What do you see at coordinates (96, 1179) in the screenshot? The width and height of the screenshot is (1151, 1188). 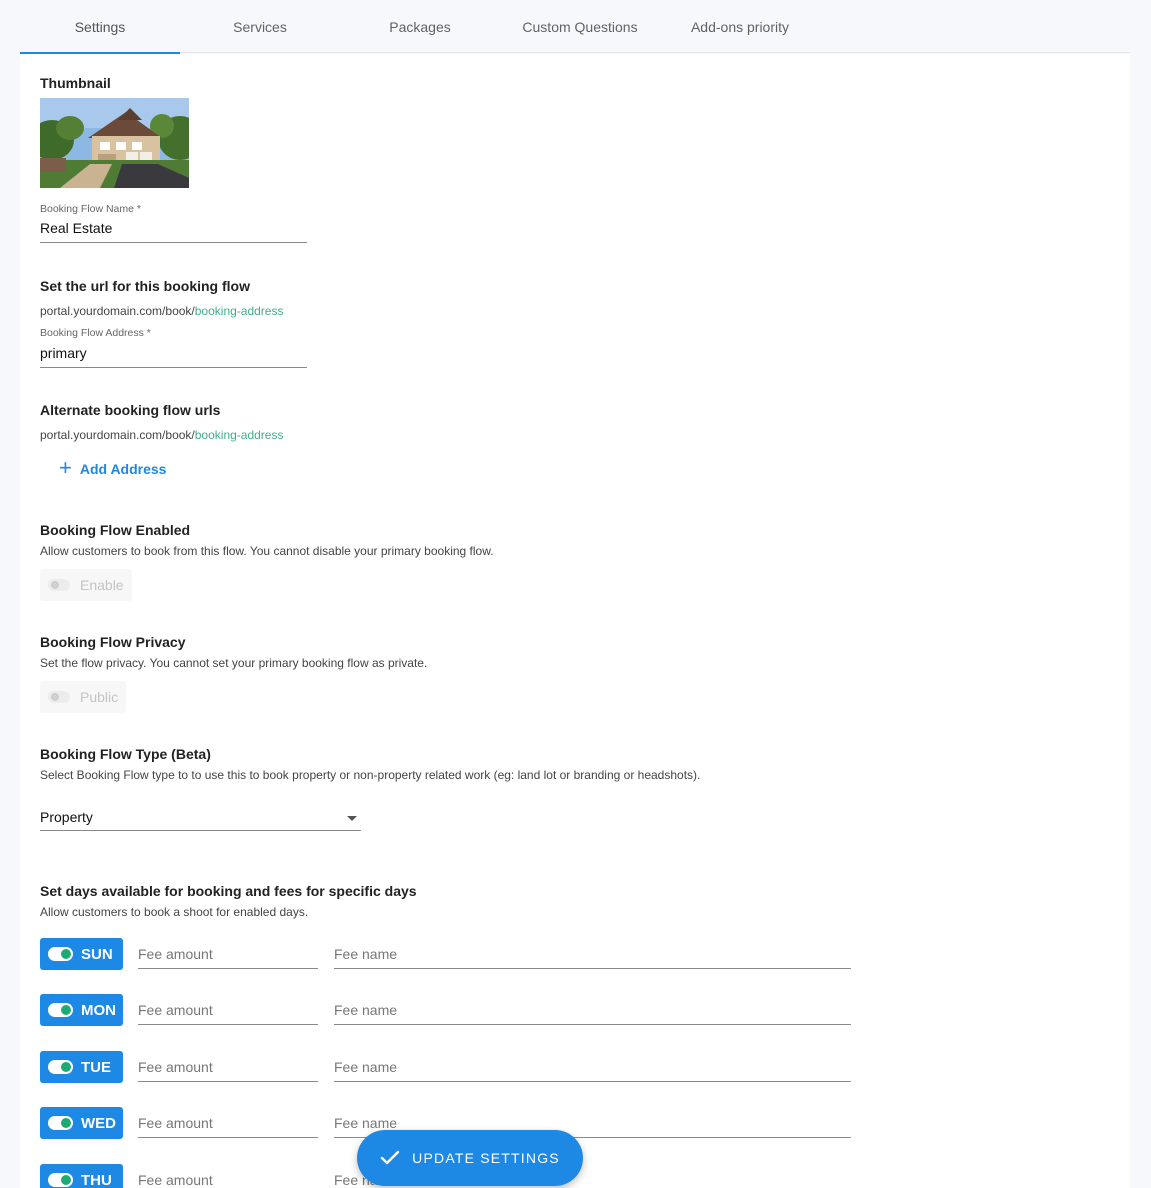 I see `day-label: THU` at bounding box center [96, 1179].